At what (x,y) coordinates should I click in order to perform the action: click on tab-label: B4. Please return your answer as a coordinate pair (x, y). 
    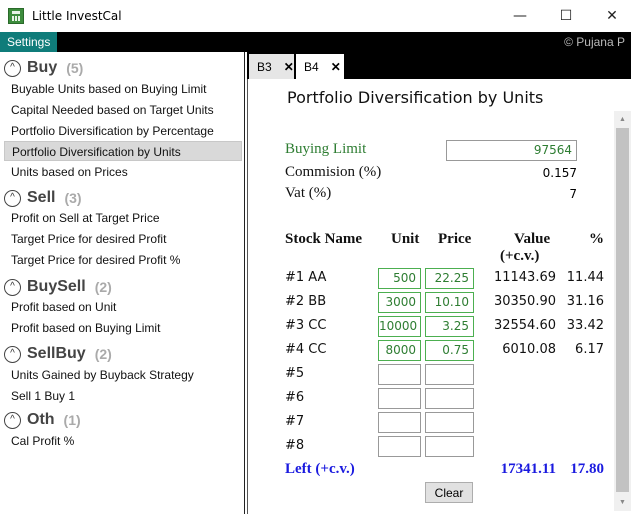
    Looking at the image, I should click on (311, 66).